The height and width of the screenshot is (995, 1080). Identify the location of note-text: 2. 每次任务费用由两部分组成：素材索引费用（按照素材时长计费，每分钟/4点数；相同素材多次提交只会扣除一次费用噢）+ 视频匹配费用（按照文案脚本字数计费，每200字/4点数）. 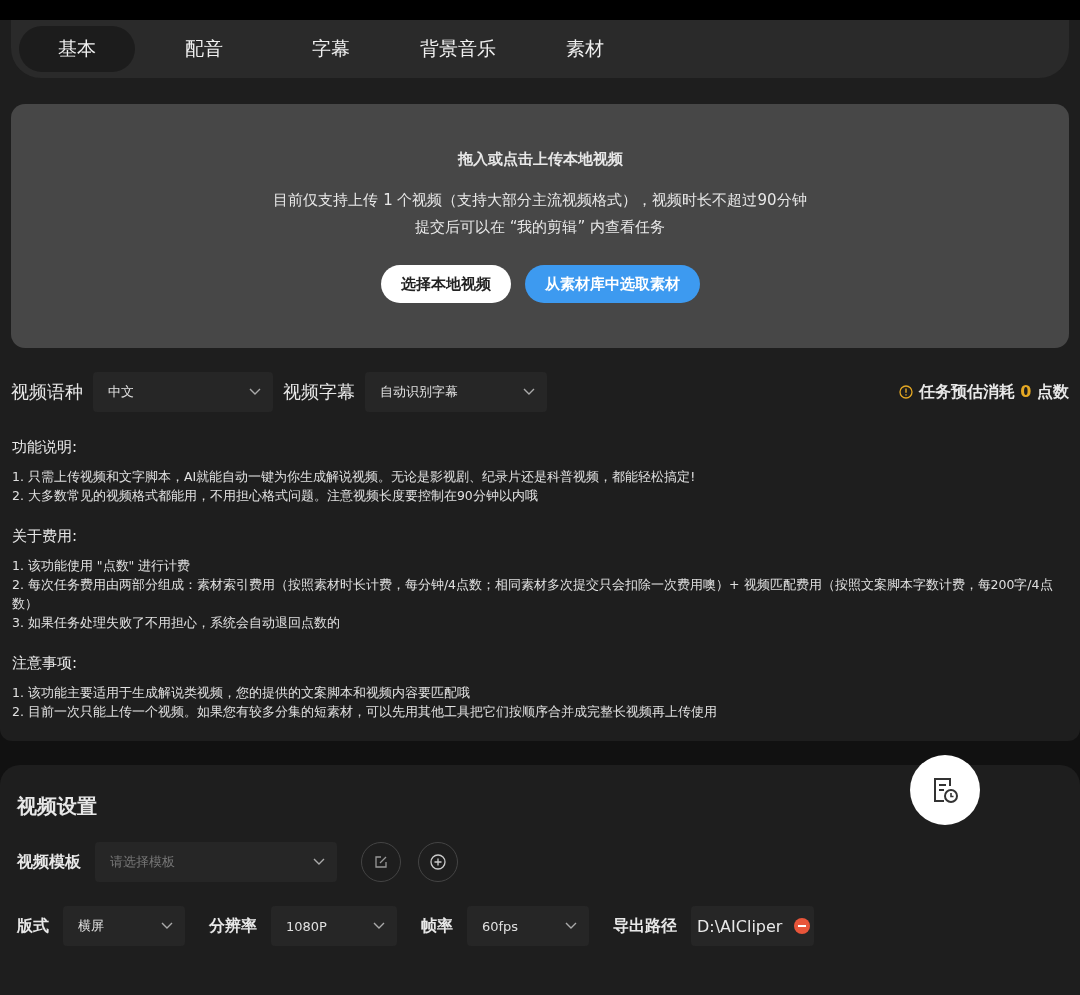
(533, 594).